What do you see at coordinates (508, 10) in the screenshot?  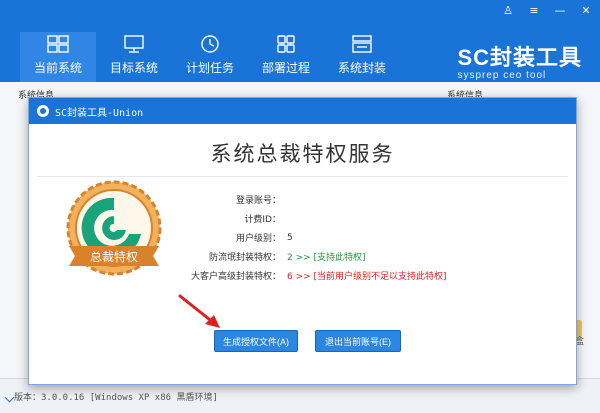 I see `user-icon: ♙` at bounding box center [508, 10].